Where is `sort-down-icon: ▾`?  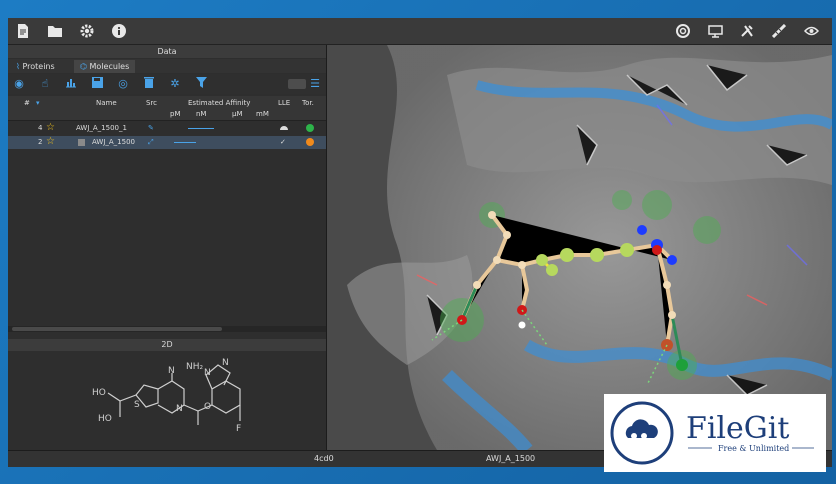
sort-down-icon: ▾ is located at coordinates (38, 103).